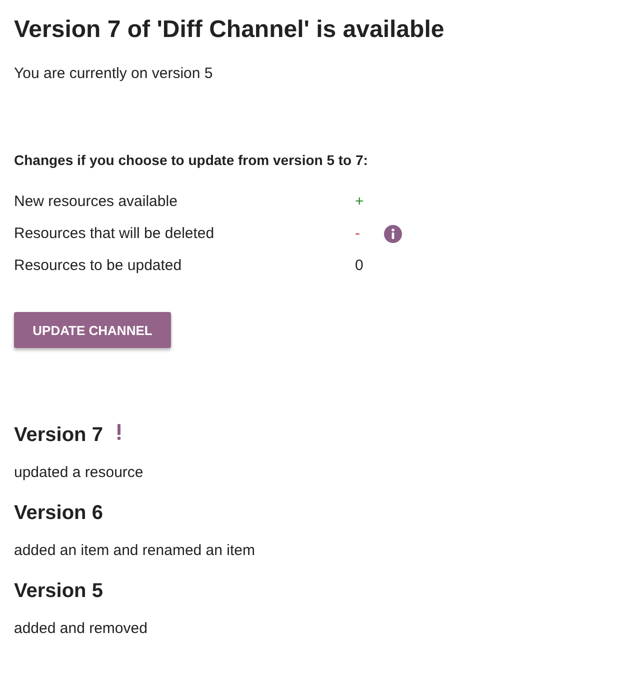  Describe the element at coordinates (96, 202) in the screenshot. I see `change-label: New resources available` at that location.